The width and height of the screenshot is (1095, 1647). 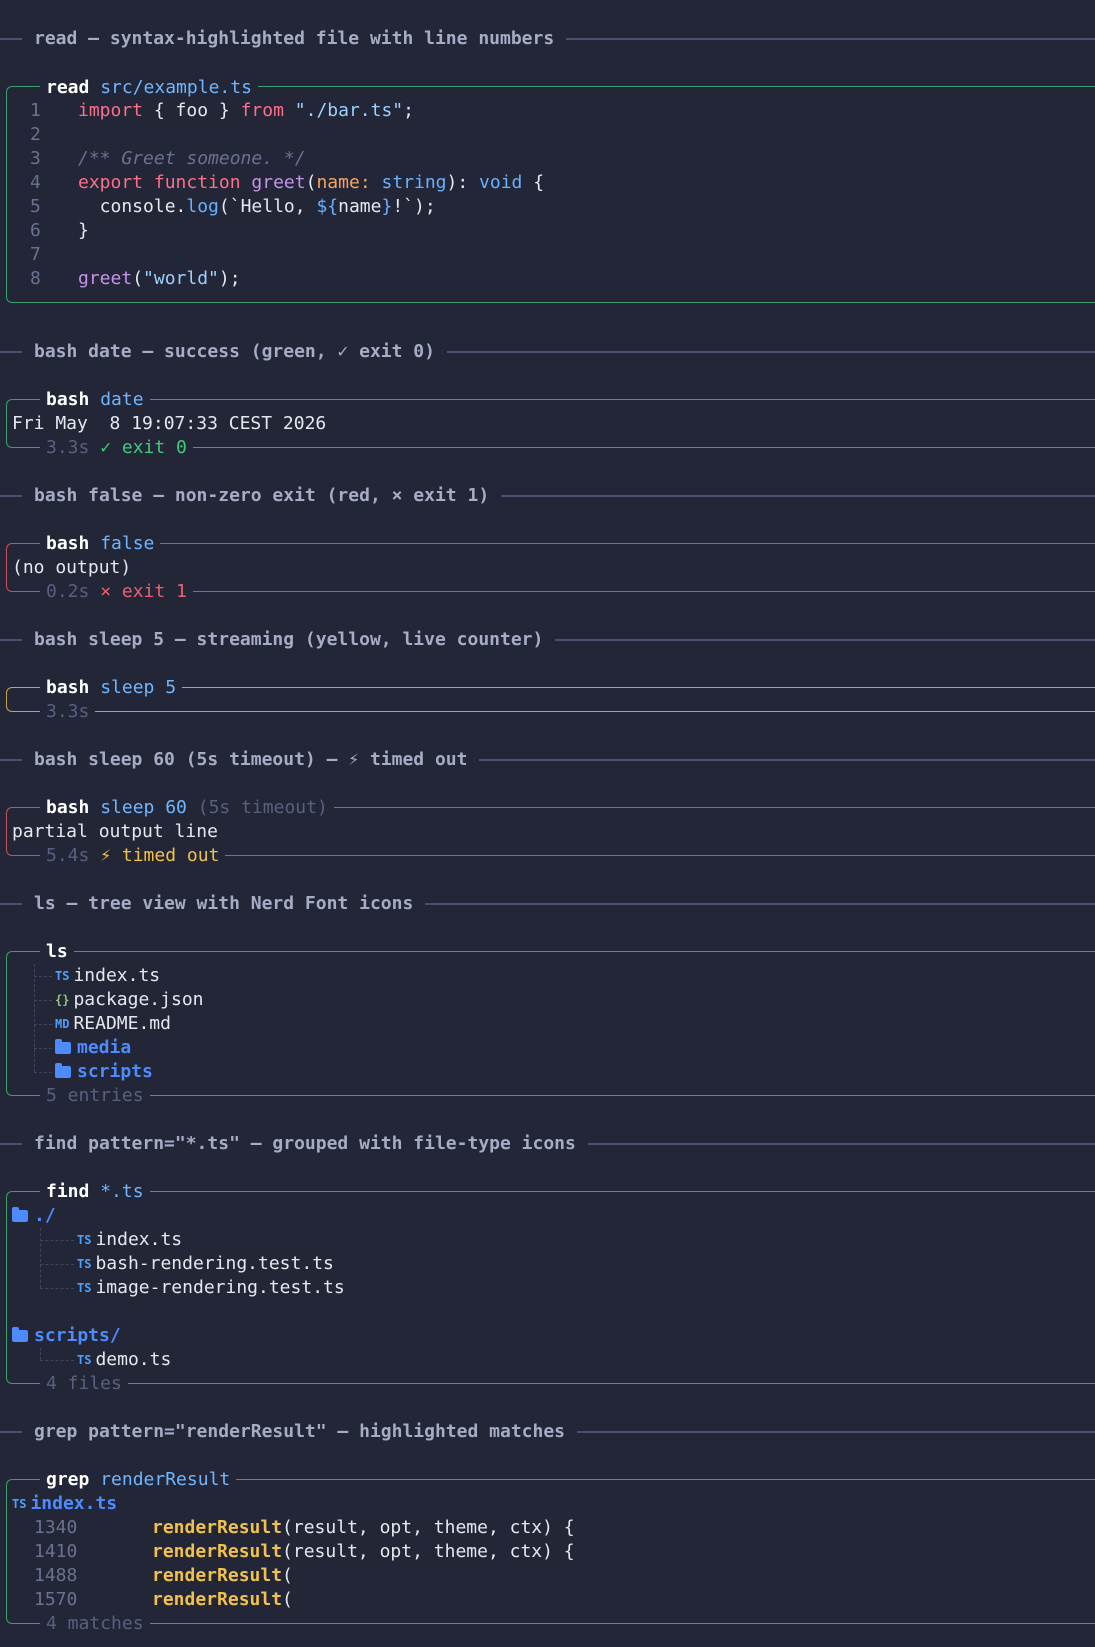 I want to click on find-footer: 4 files, so click(x=84, y=1384).